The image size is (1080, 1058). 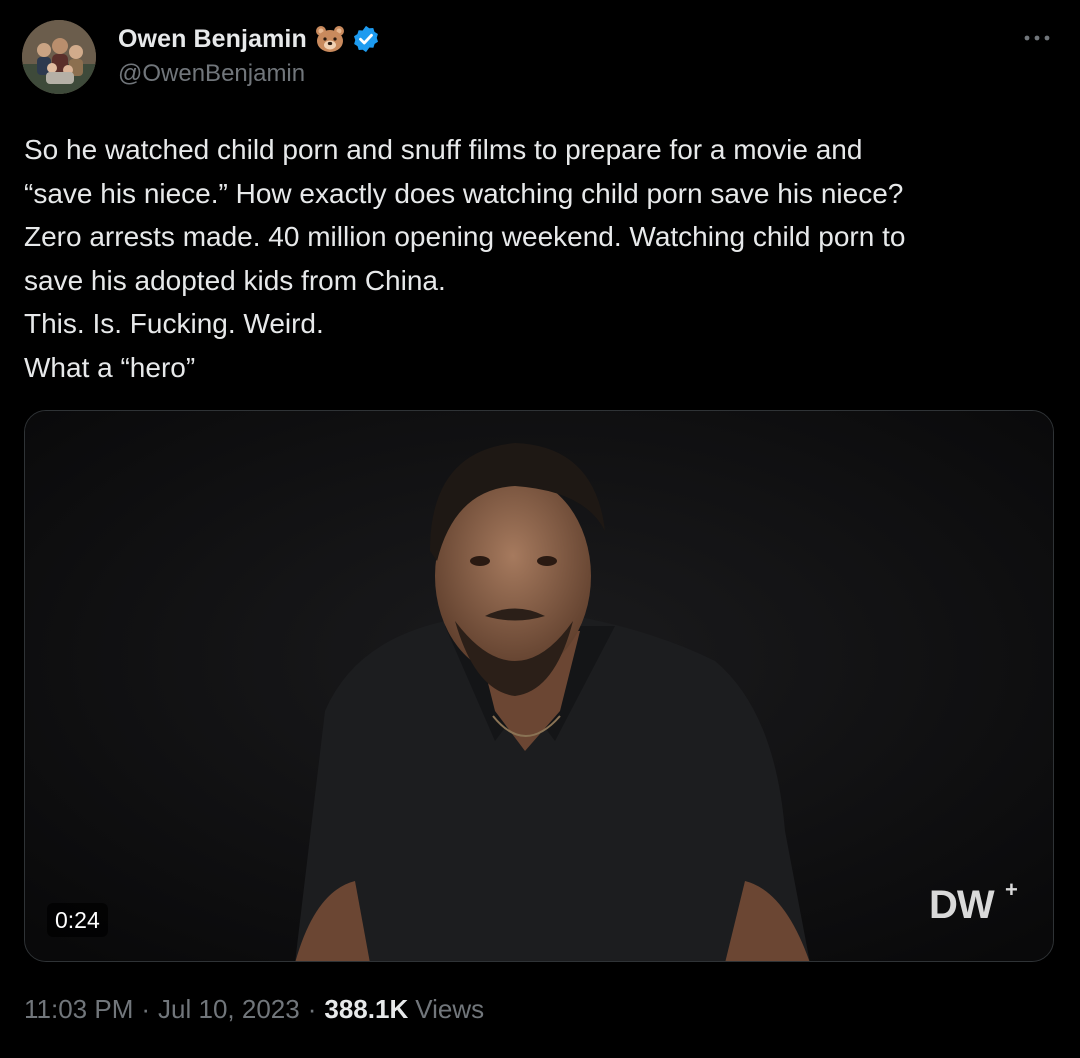 What do you see at coordinates (229, 1009) in the screenshot?
I see `tweet-date: Jul 10, 2023` at bounding box center [229, 1009].